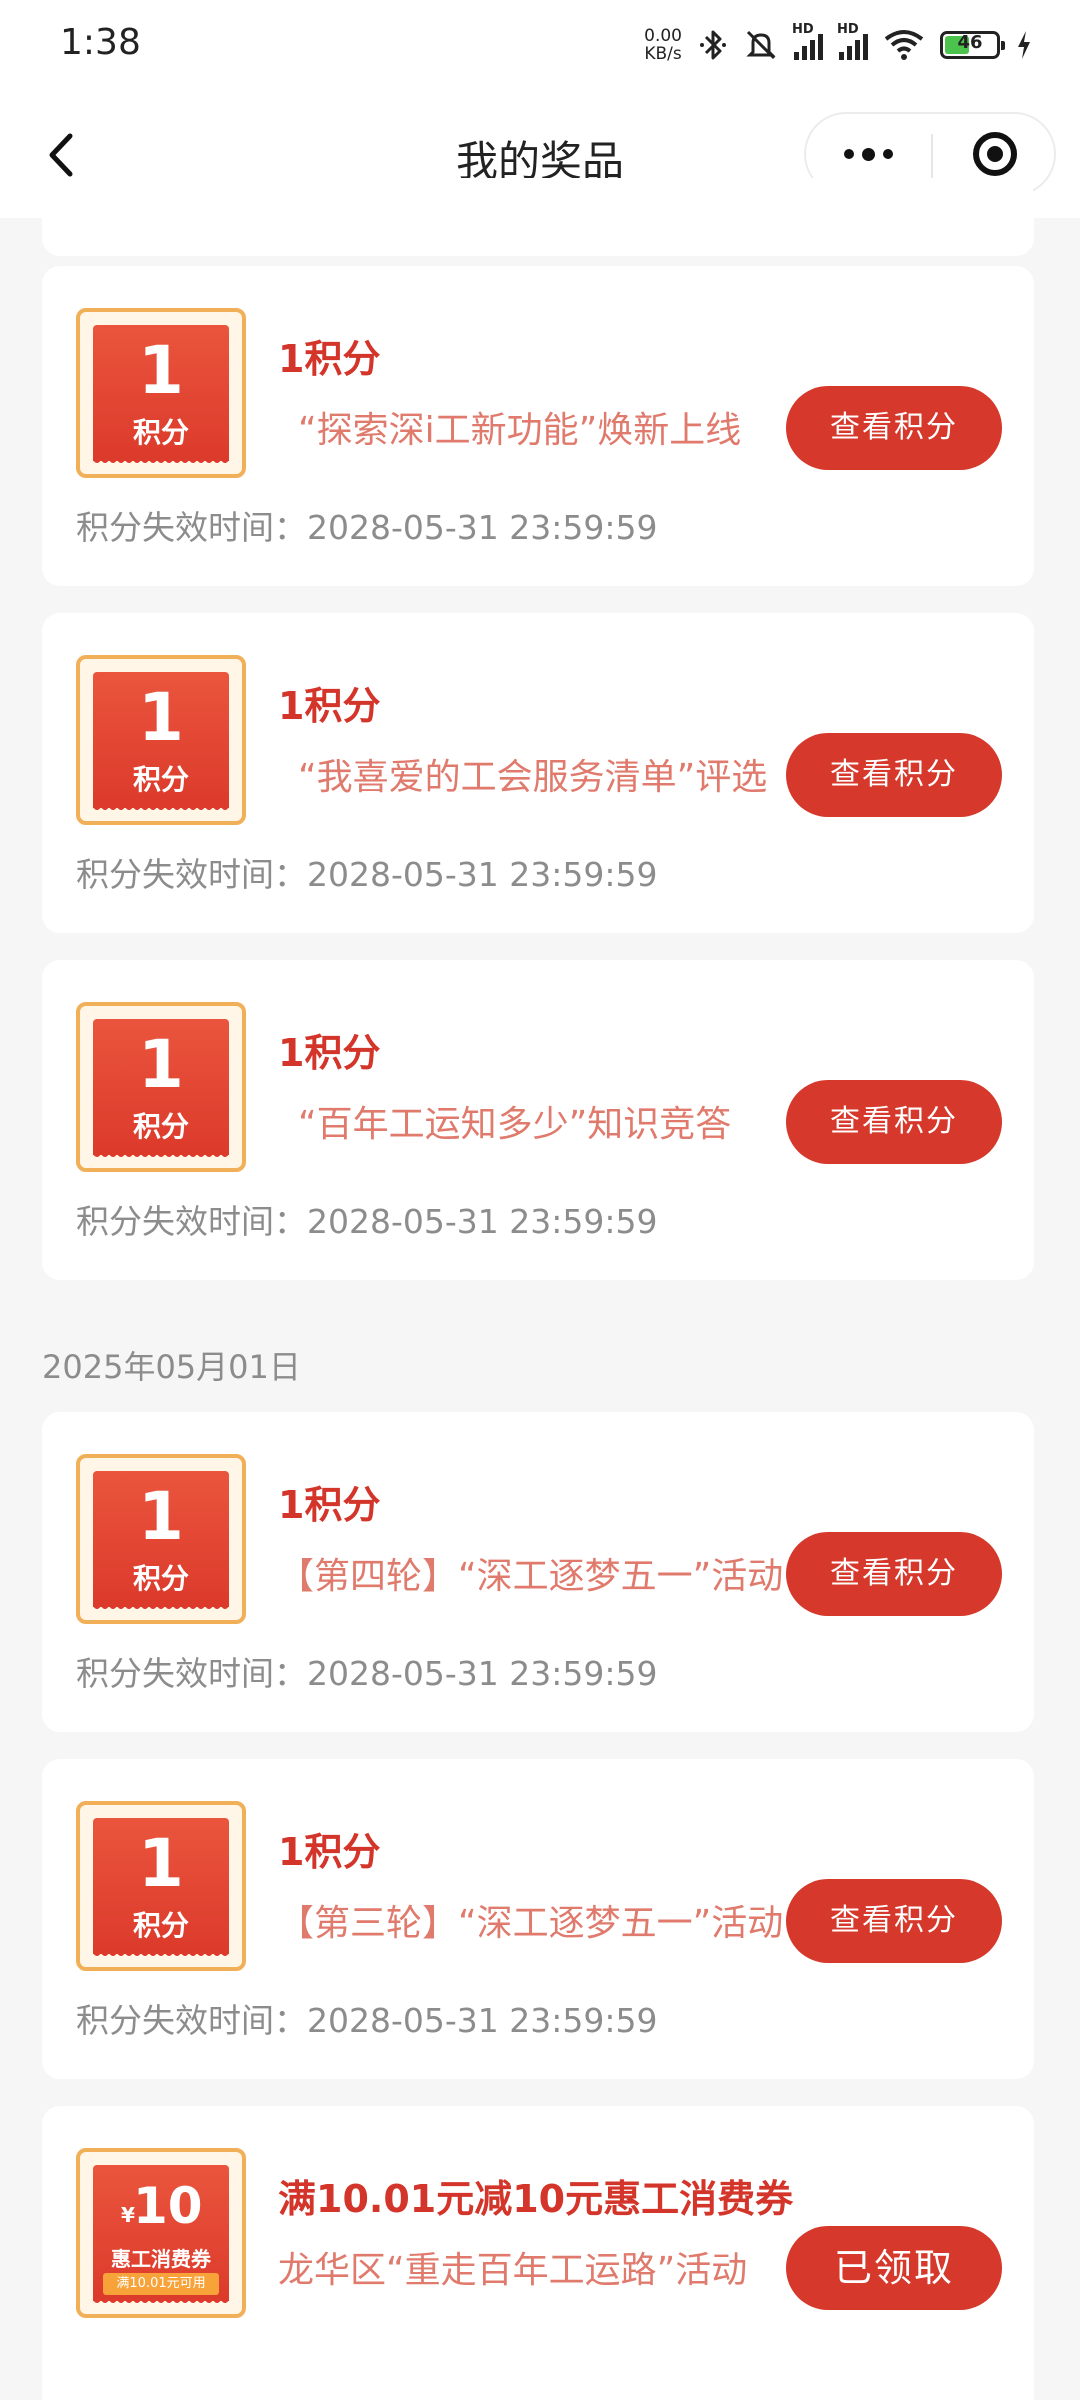 Image resolution: width=1080 pixels, height=2400 pixels. Describe the element at coordinates (171, 1367) in the screenshot. I see `date-header: 2025年05月01日` at that location.